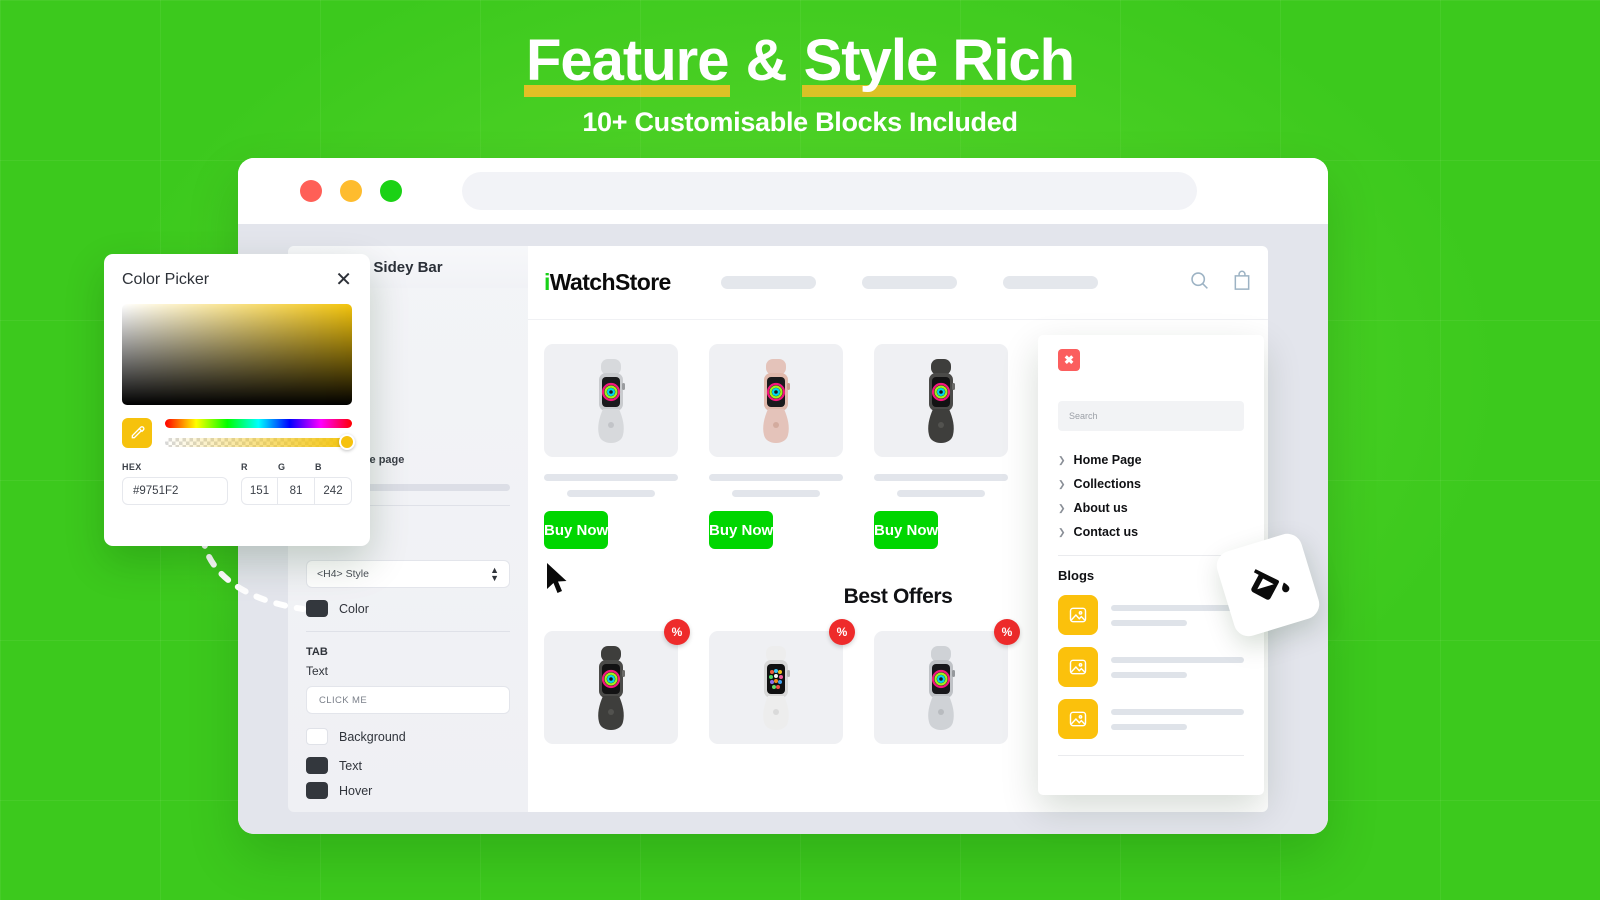  Describe the element at coordinates (259, 491) in the screenshot. I see `red-input: 151` at that location.